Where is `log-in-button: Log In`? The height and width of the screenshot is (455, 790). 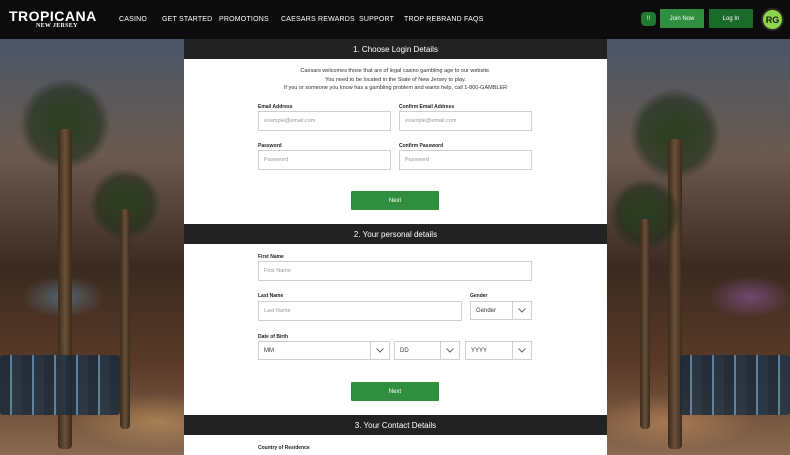
log-in-button: Log In is located at coordinates (731, 18).